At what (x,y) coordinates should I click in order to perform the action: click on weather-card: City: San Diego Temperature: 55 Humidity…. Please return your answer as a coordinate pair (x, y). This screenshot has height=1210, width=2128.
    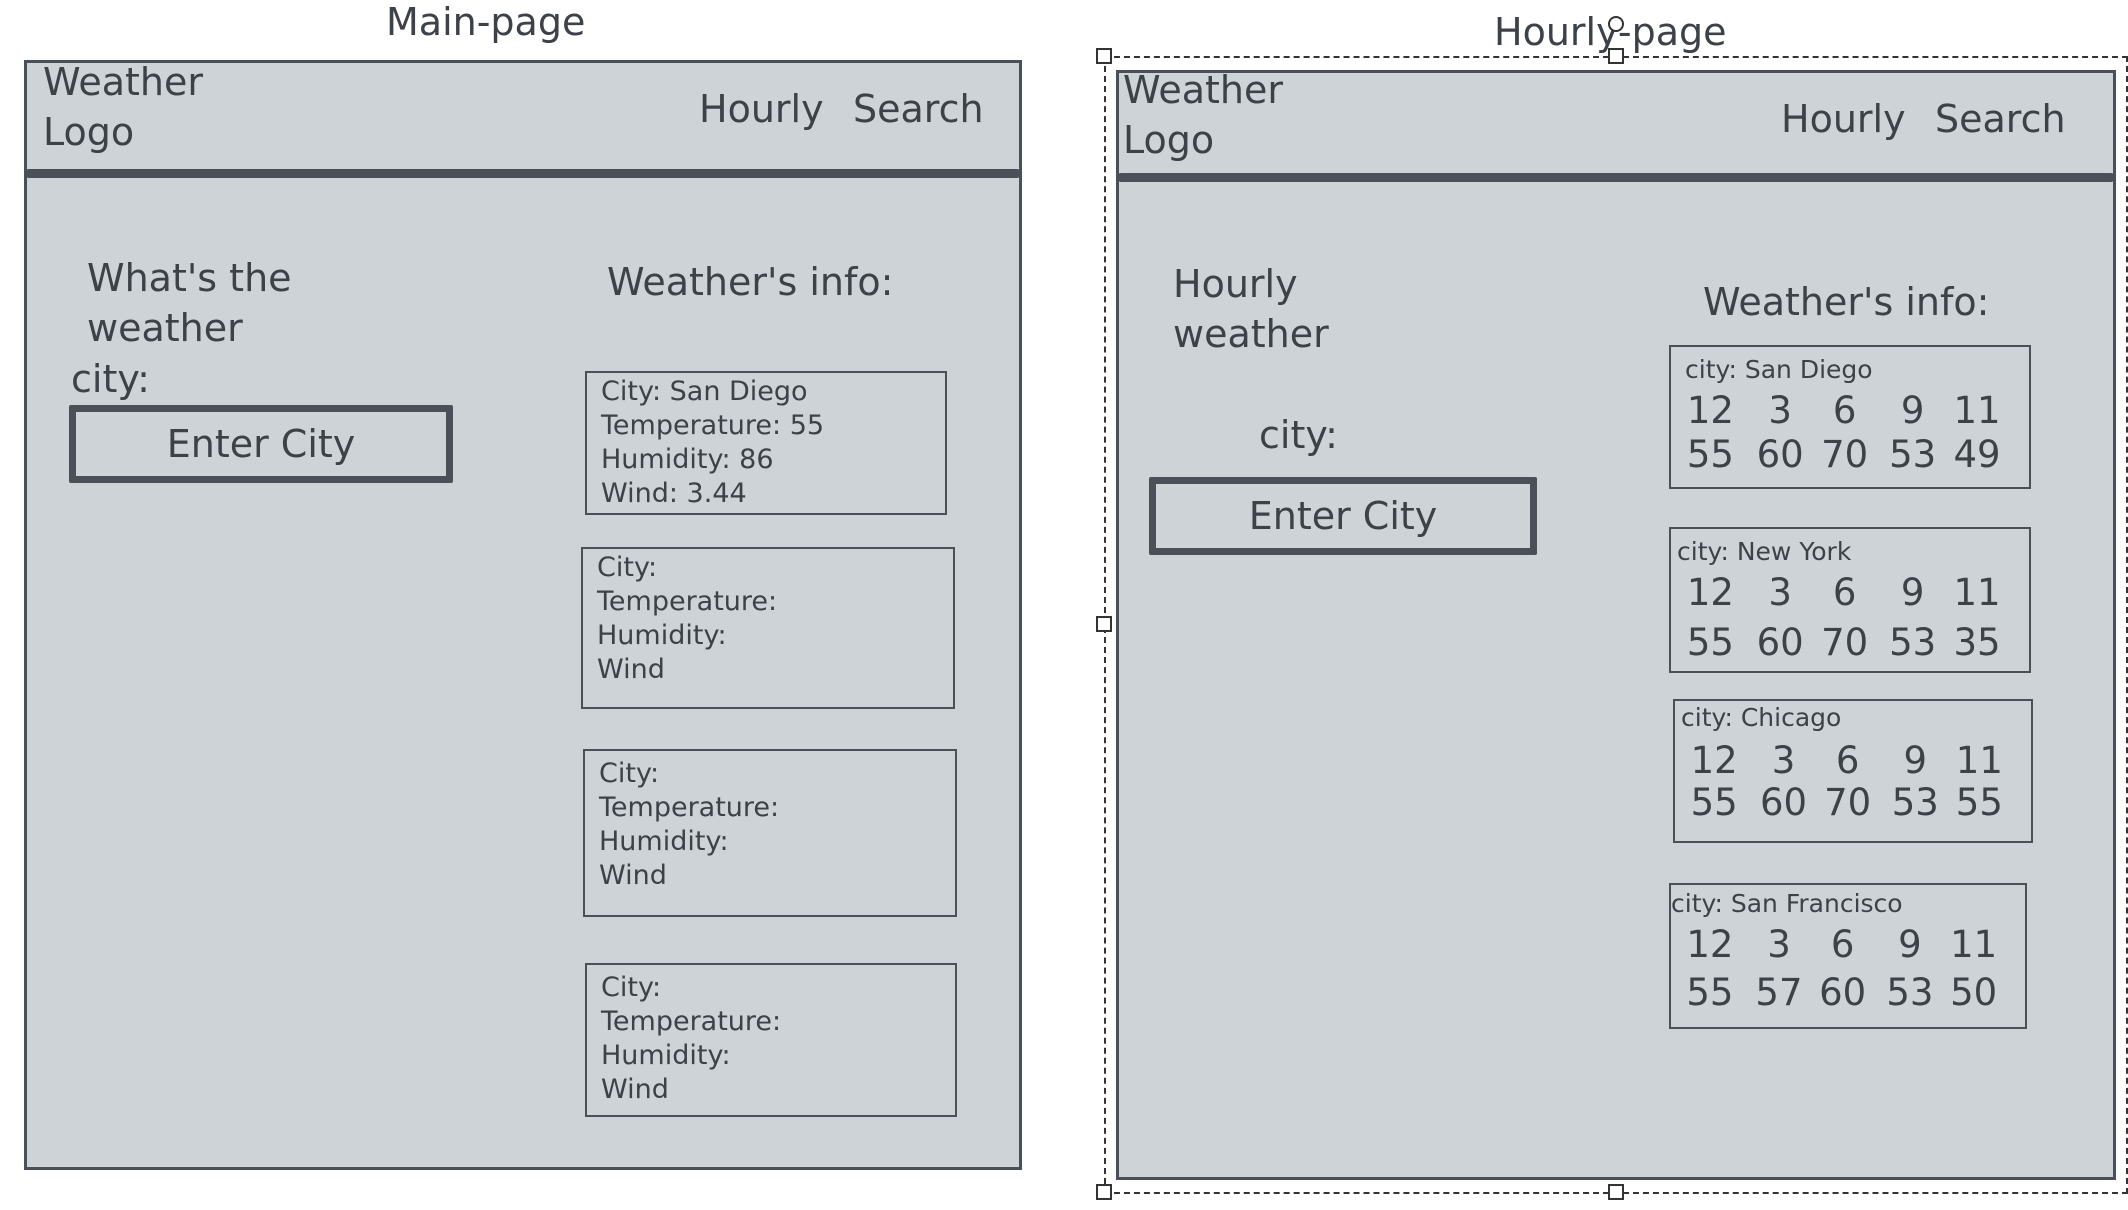
    Looking at the image, I should click on (766, 443).